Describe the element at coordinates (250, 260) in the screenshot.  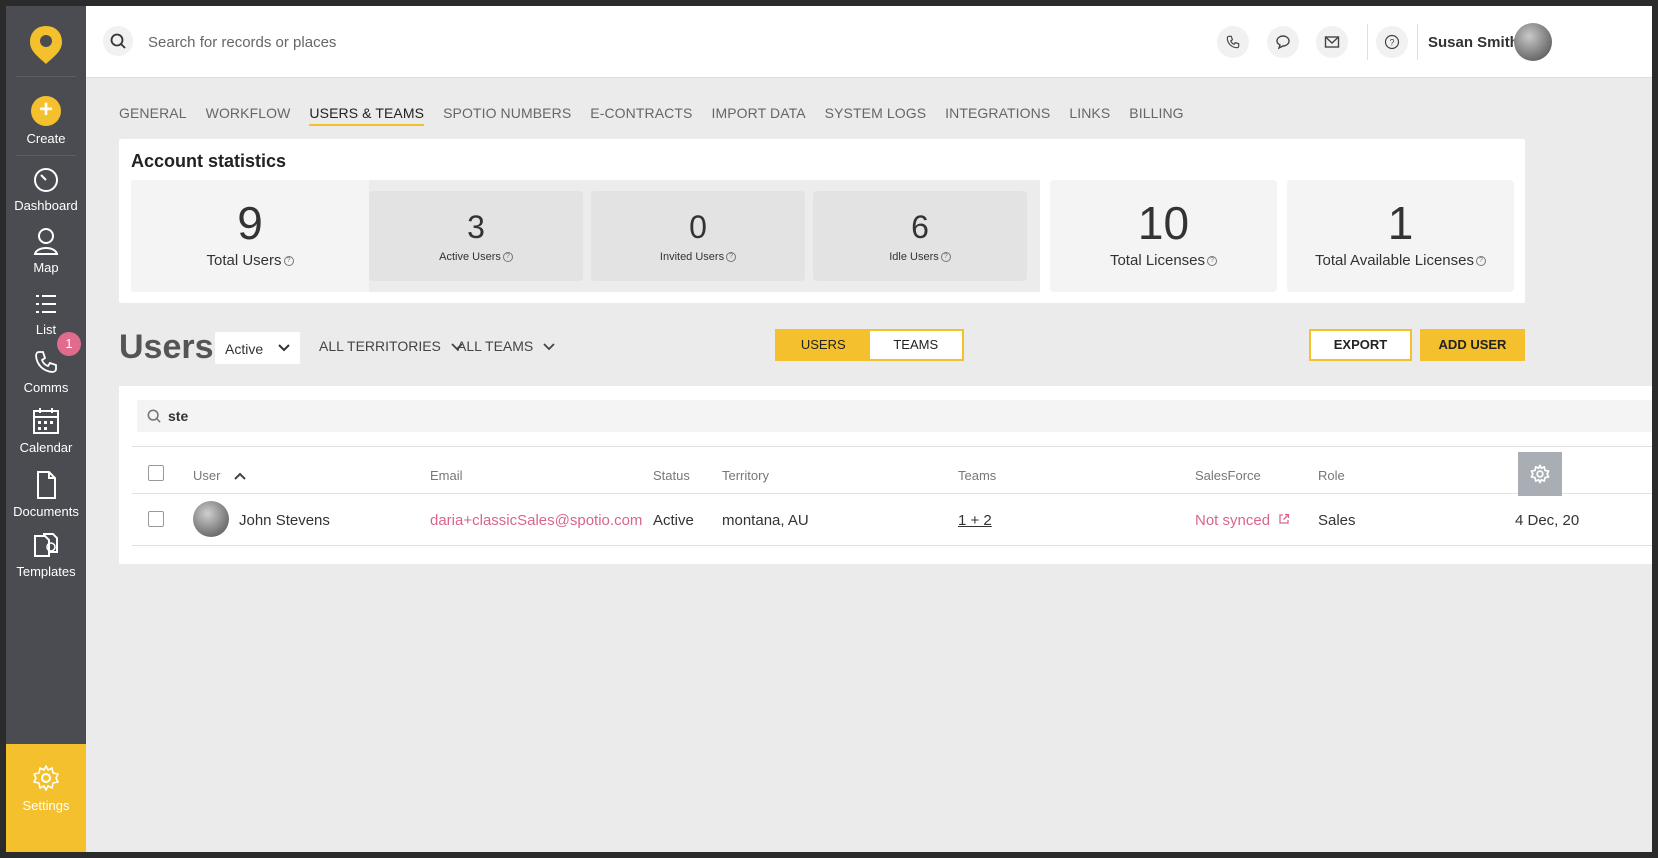
I see `stat-label-wrap: Total Users?` at that location.